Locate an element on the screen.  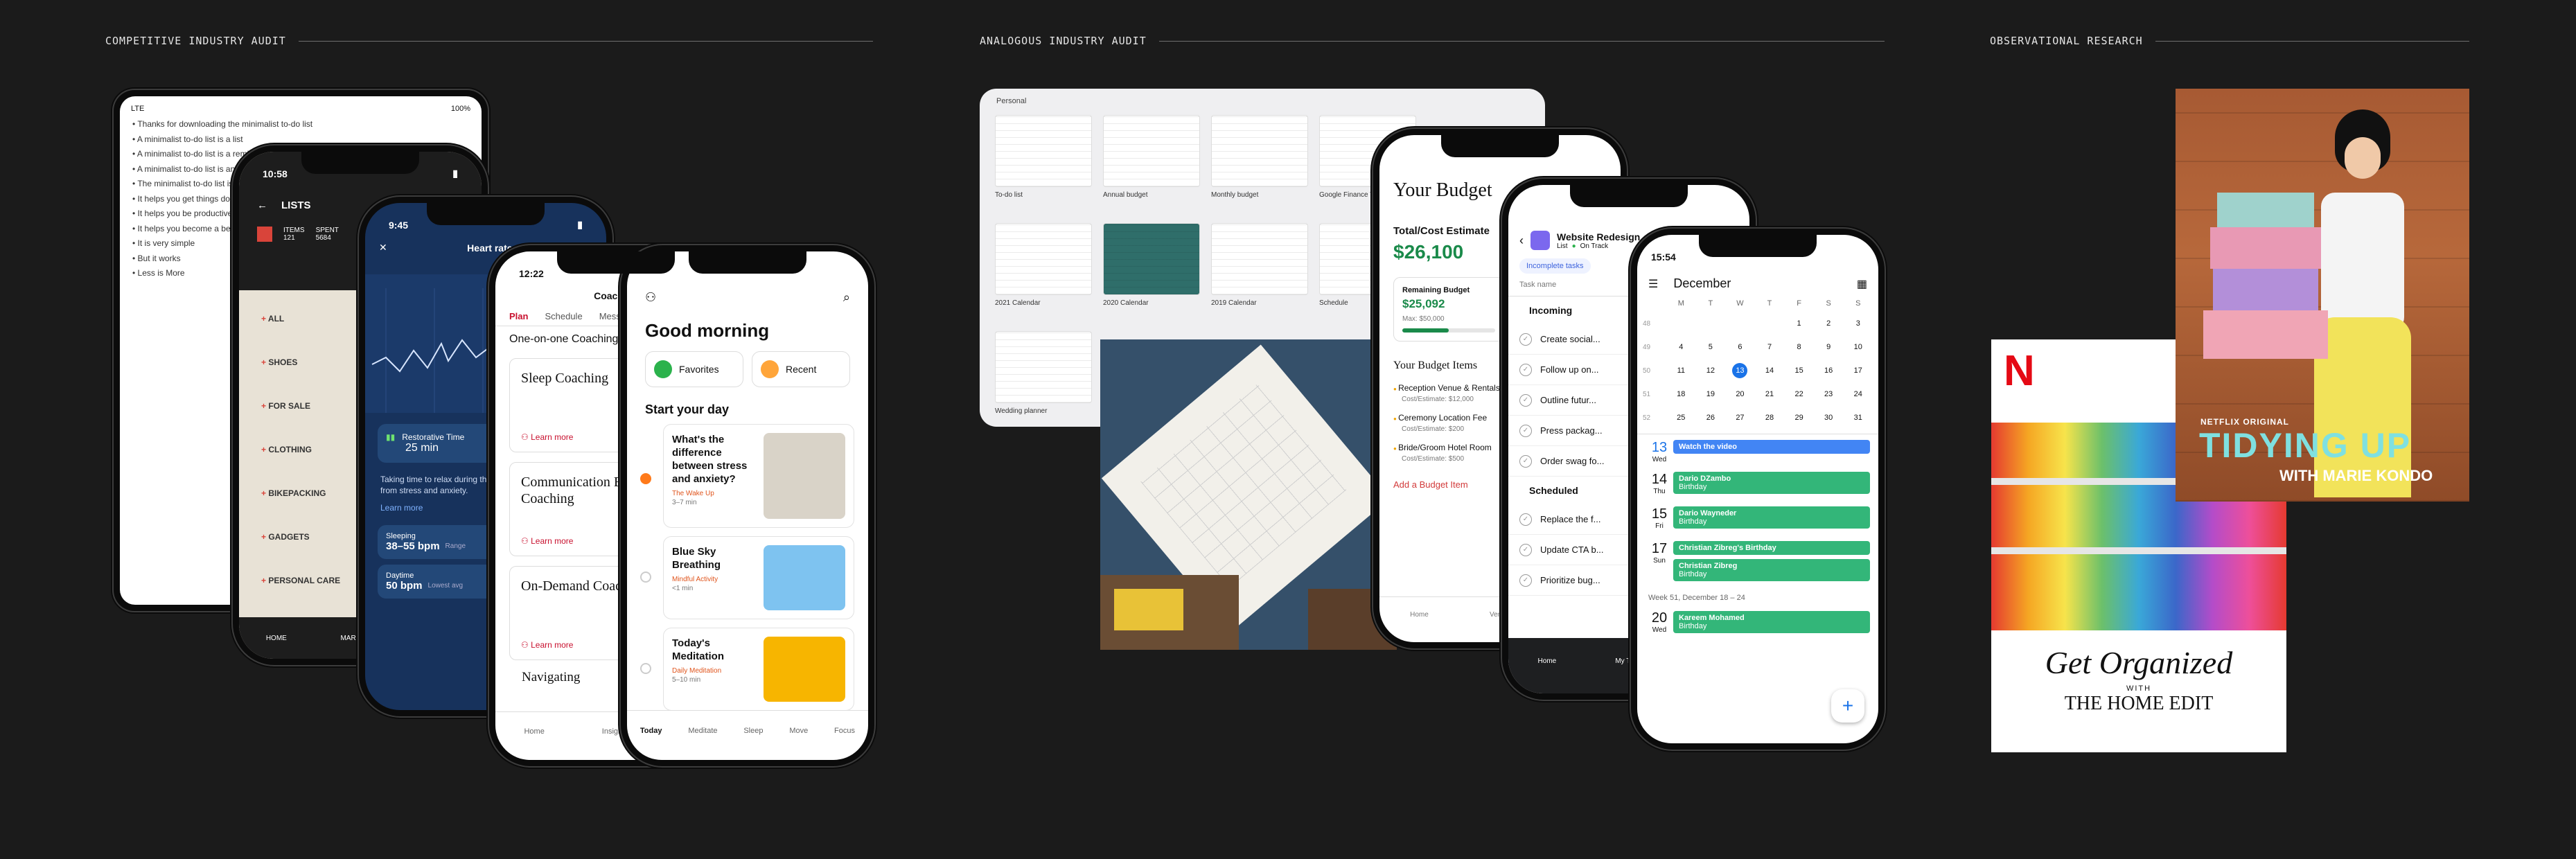
calendar-icon: ▦ is located at coordinates (1862, 284).